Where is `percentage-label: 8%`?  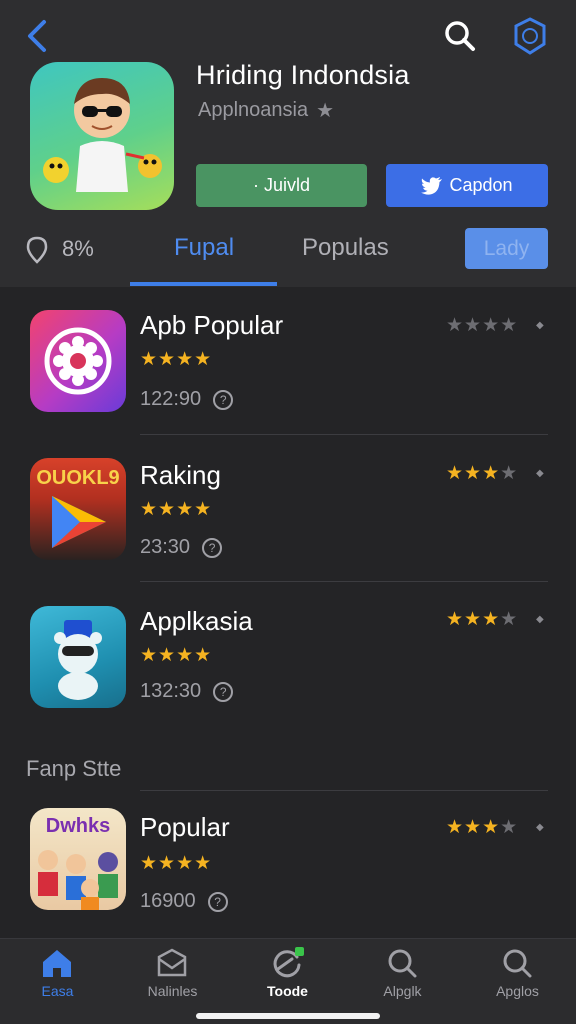
percentage-label: 8% is located at coordinates (78, 248).